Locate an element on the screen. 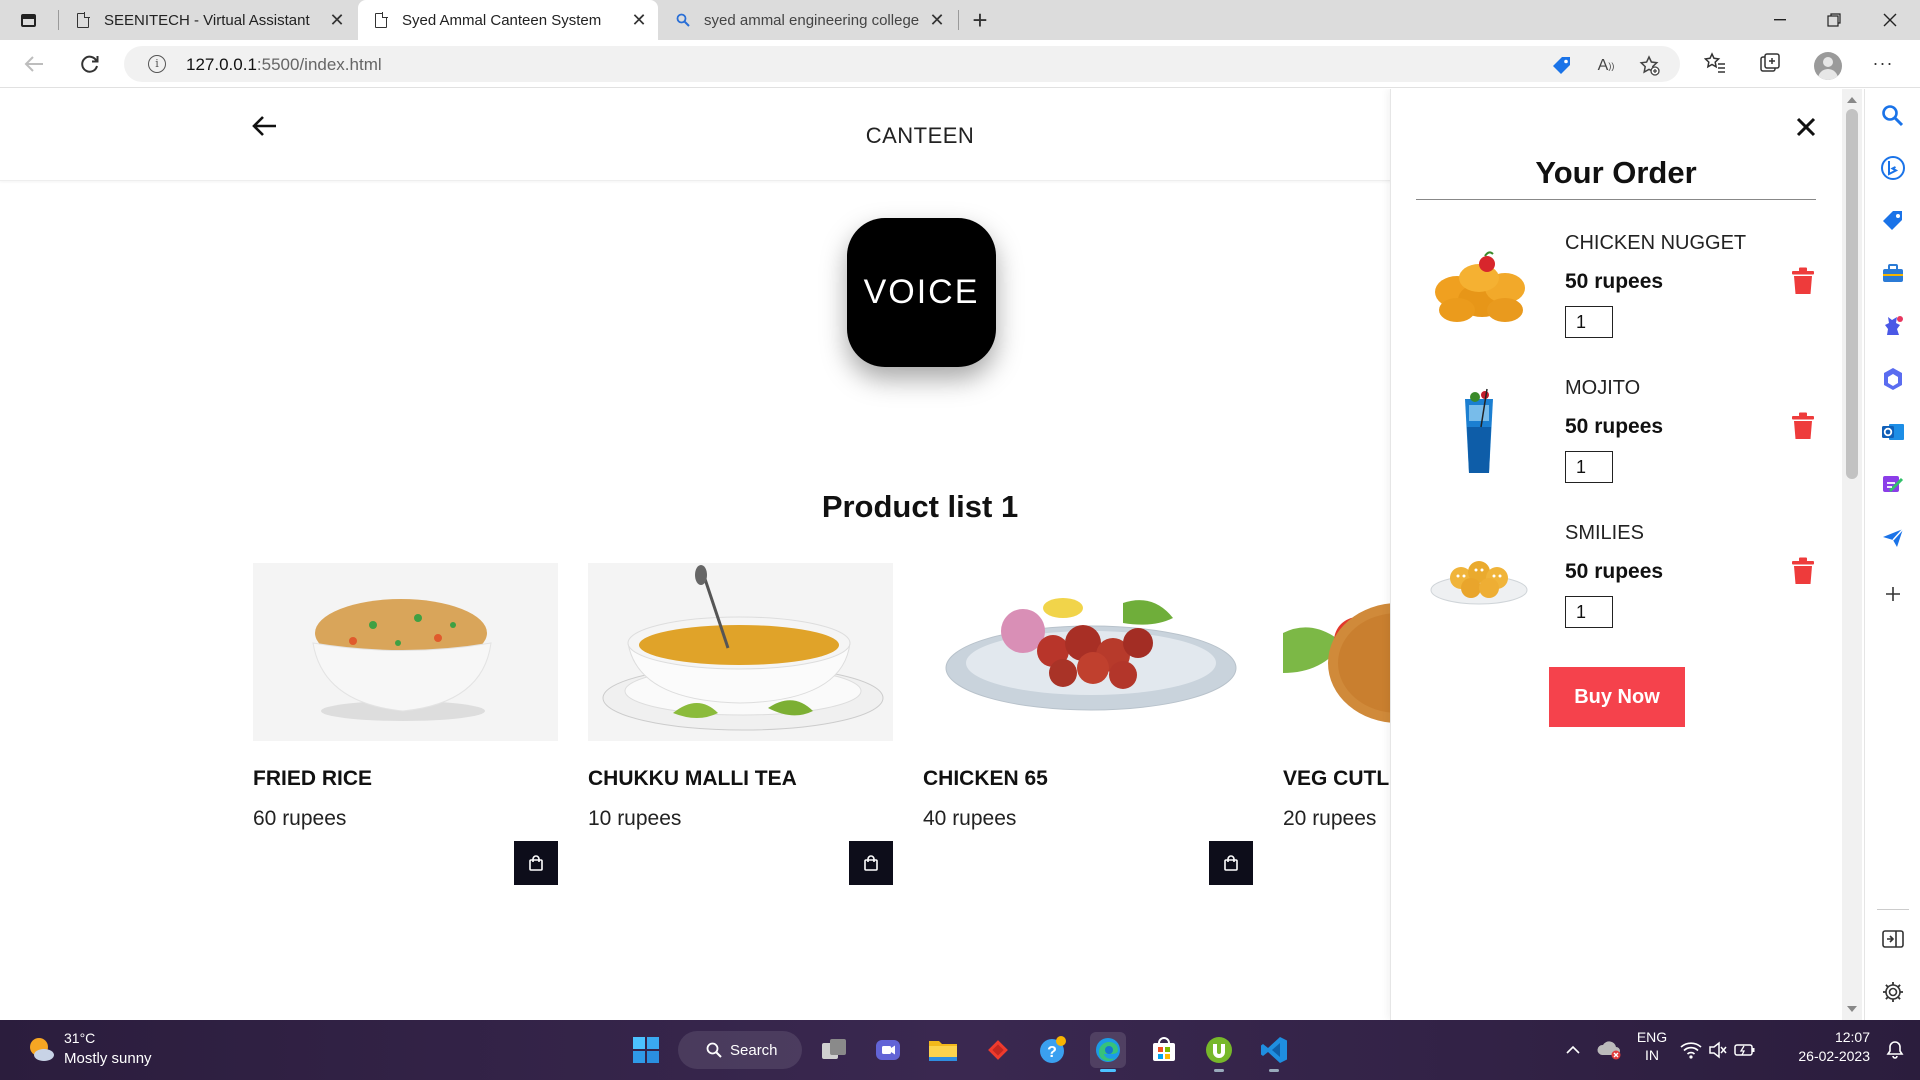 This screenshot has height=1080, width=1920. shopping-bag-icon is located at coordinates (871, 863).